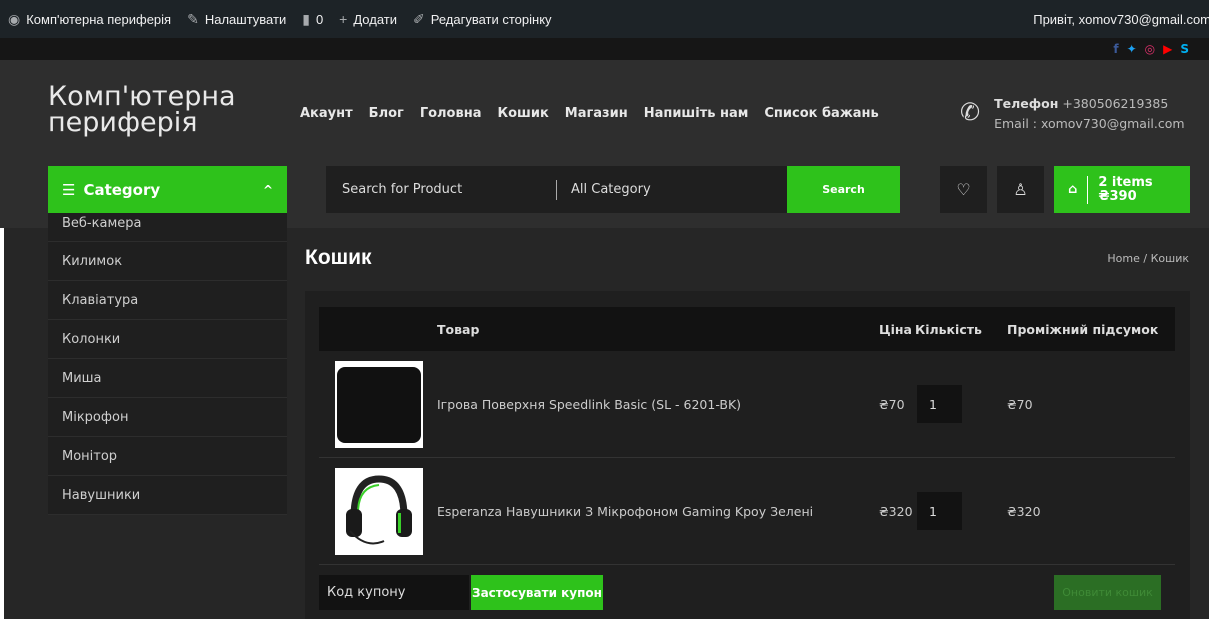 Image resolution: width=1219 pixels, height=619 pixels. What do you see at coordinates (163, 109) in the screenshot?
I see `site-logo: Комп'ютерна периферія` at bounding box center [163, 109].